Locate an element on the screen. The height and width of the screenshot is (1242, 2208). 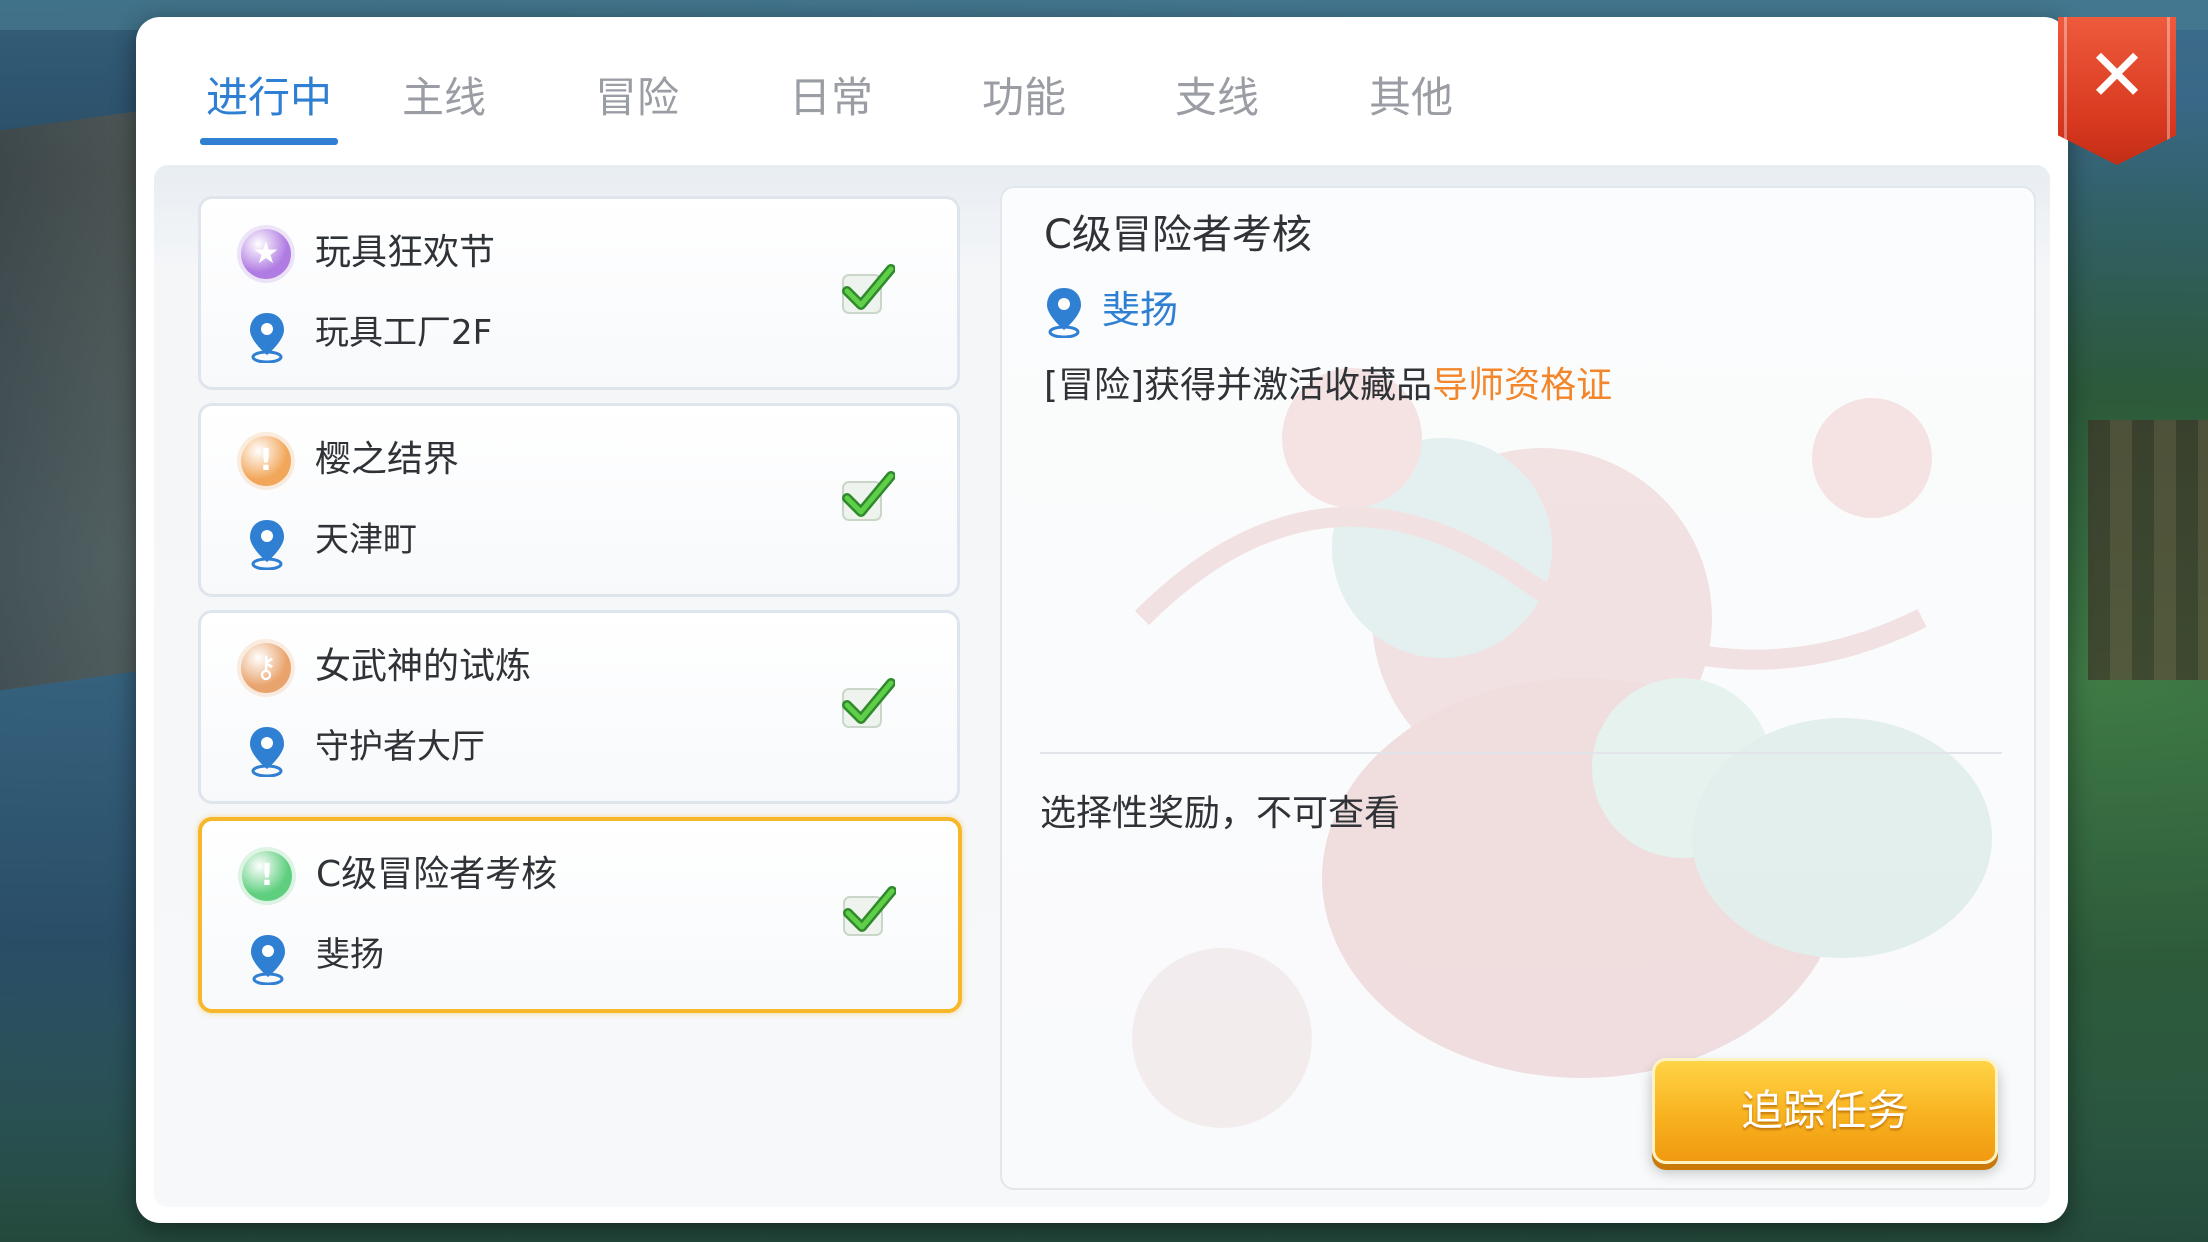
tab-adventure: 冒险 is located at coordinates (637, 98).